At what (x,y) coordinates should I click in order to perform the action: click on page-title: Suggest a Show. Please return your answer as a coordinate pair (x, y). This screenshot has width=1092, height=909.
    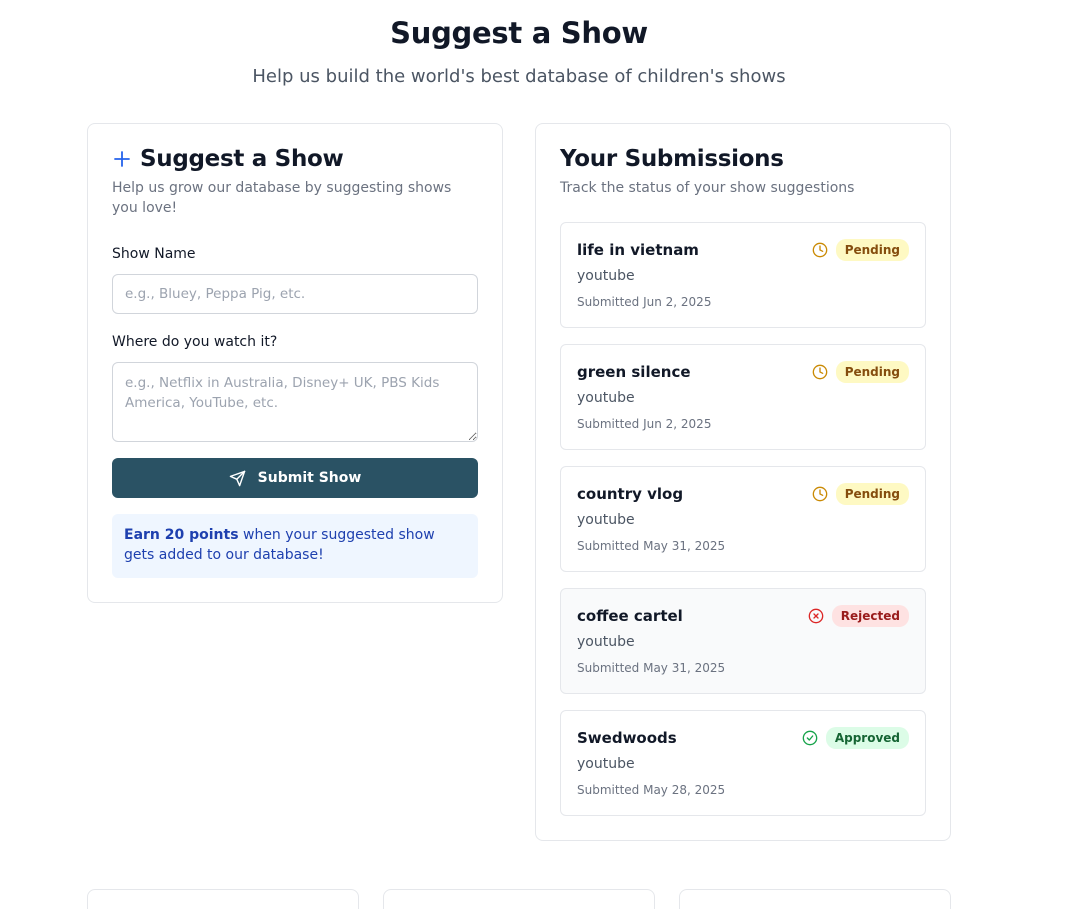
    Looking at the image, I should click on (519, 33).